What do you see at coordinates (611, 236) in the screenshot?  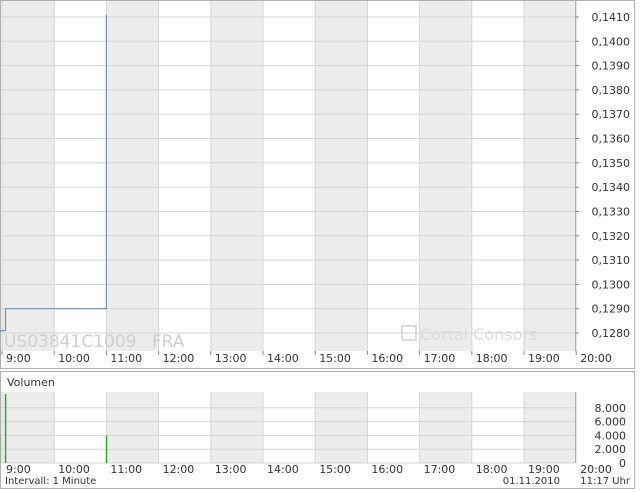 I see `price-y-tick-label: 0,1320` at bounding box center [611, 236].